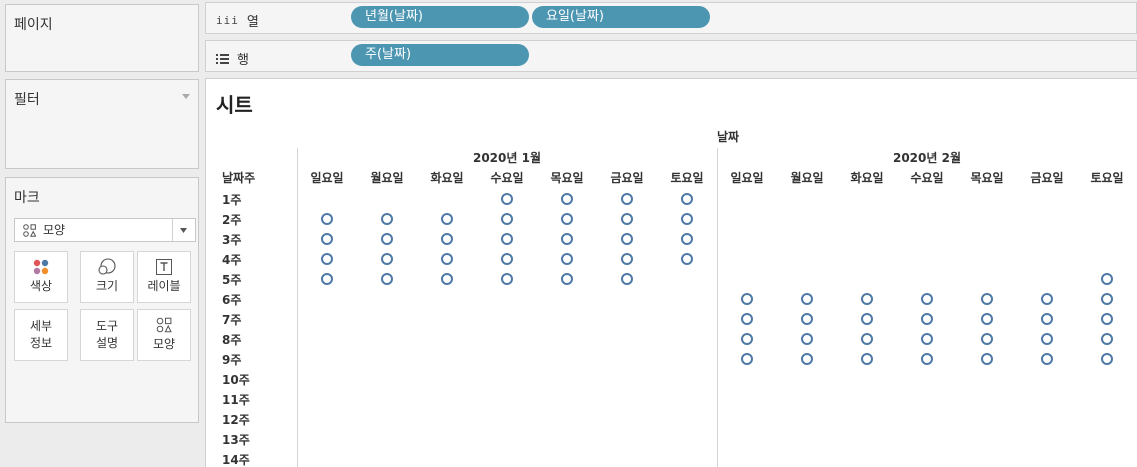 This screenshot has width=1137, height=467. I want to click on shape-button: 모양, so click(164, 335).